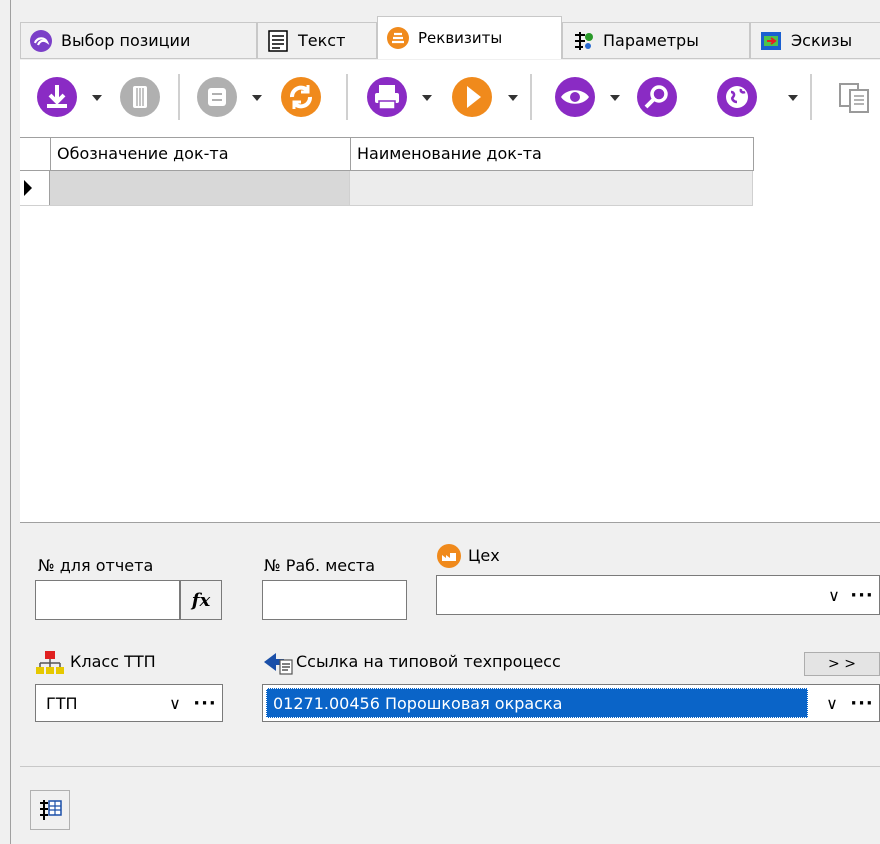 The image size is (880, 844). I want to click on workshop-label: Цех, so click(484, 555).